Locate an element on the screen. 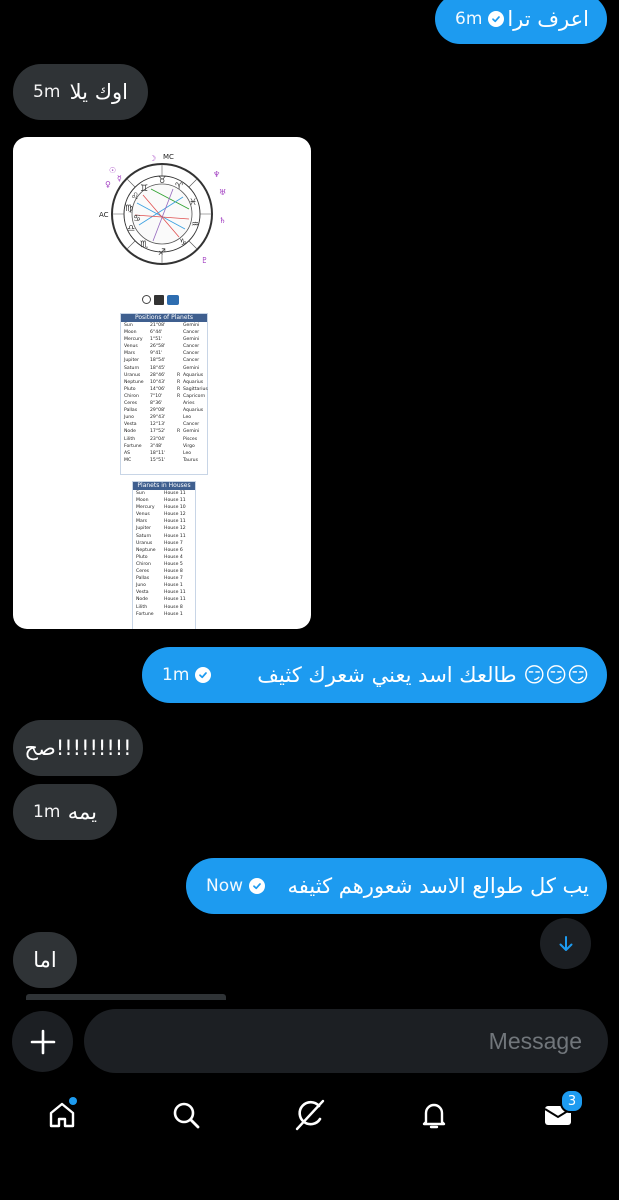  positions-cell: Lilith is located at coordinates (130, 439).